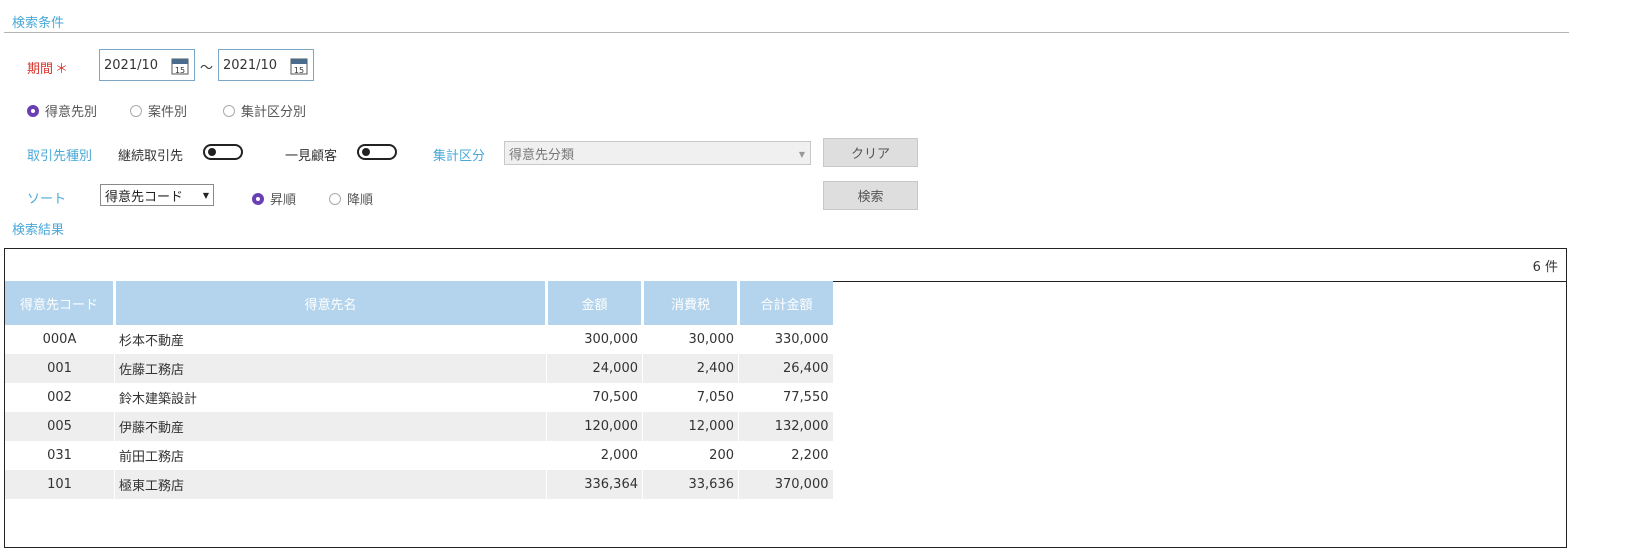 The width and height of the screenshot is (1635, 548). Describe the element at coordinates (60, 484) in the screenshot. I see `cell-code: 101` at that location.